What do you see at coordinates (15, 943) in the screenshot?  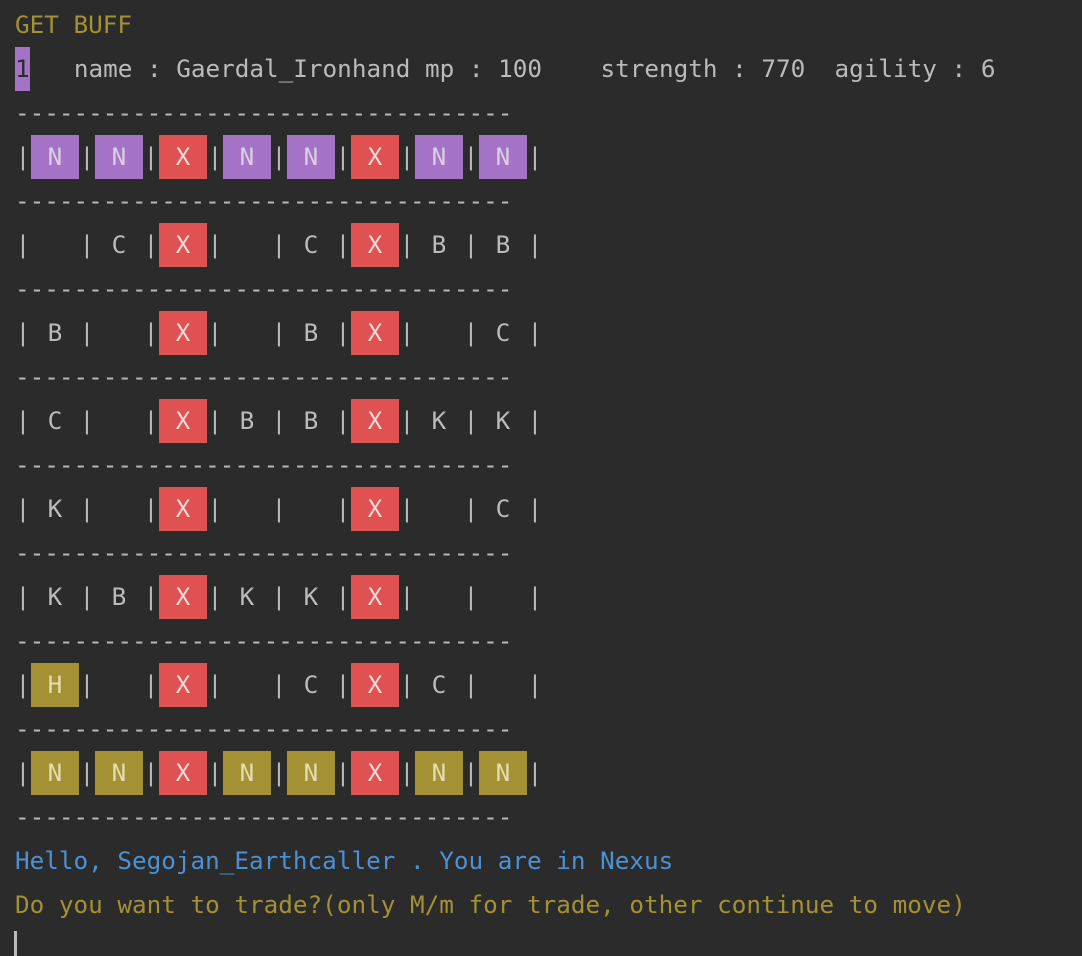 I see `text-cursor` at bounding box center [15, 943].